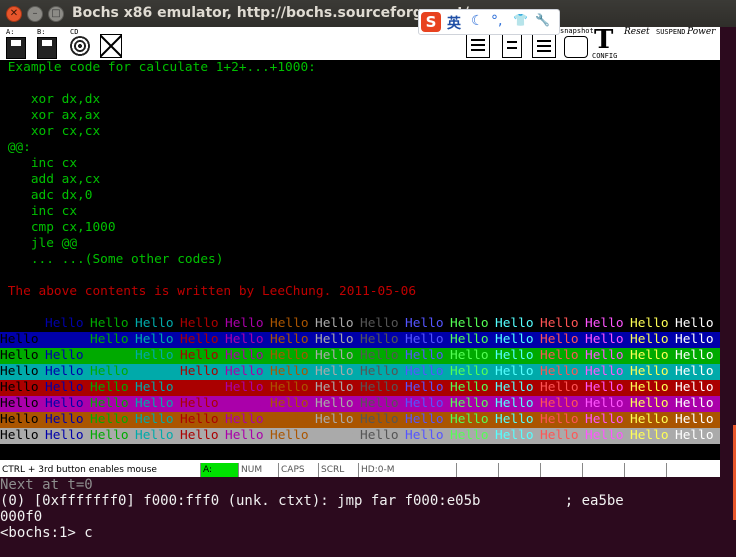 This screenshot has height=557, width=736. Describe the element at coordinates (542, 20) in the screenshot. I see `wrench-icon: 🔧` at that location.